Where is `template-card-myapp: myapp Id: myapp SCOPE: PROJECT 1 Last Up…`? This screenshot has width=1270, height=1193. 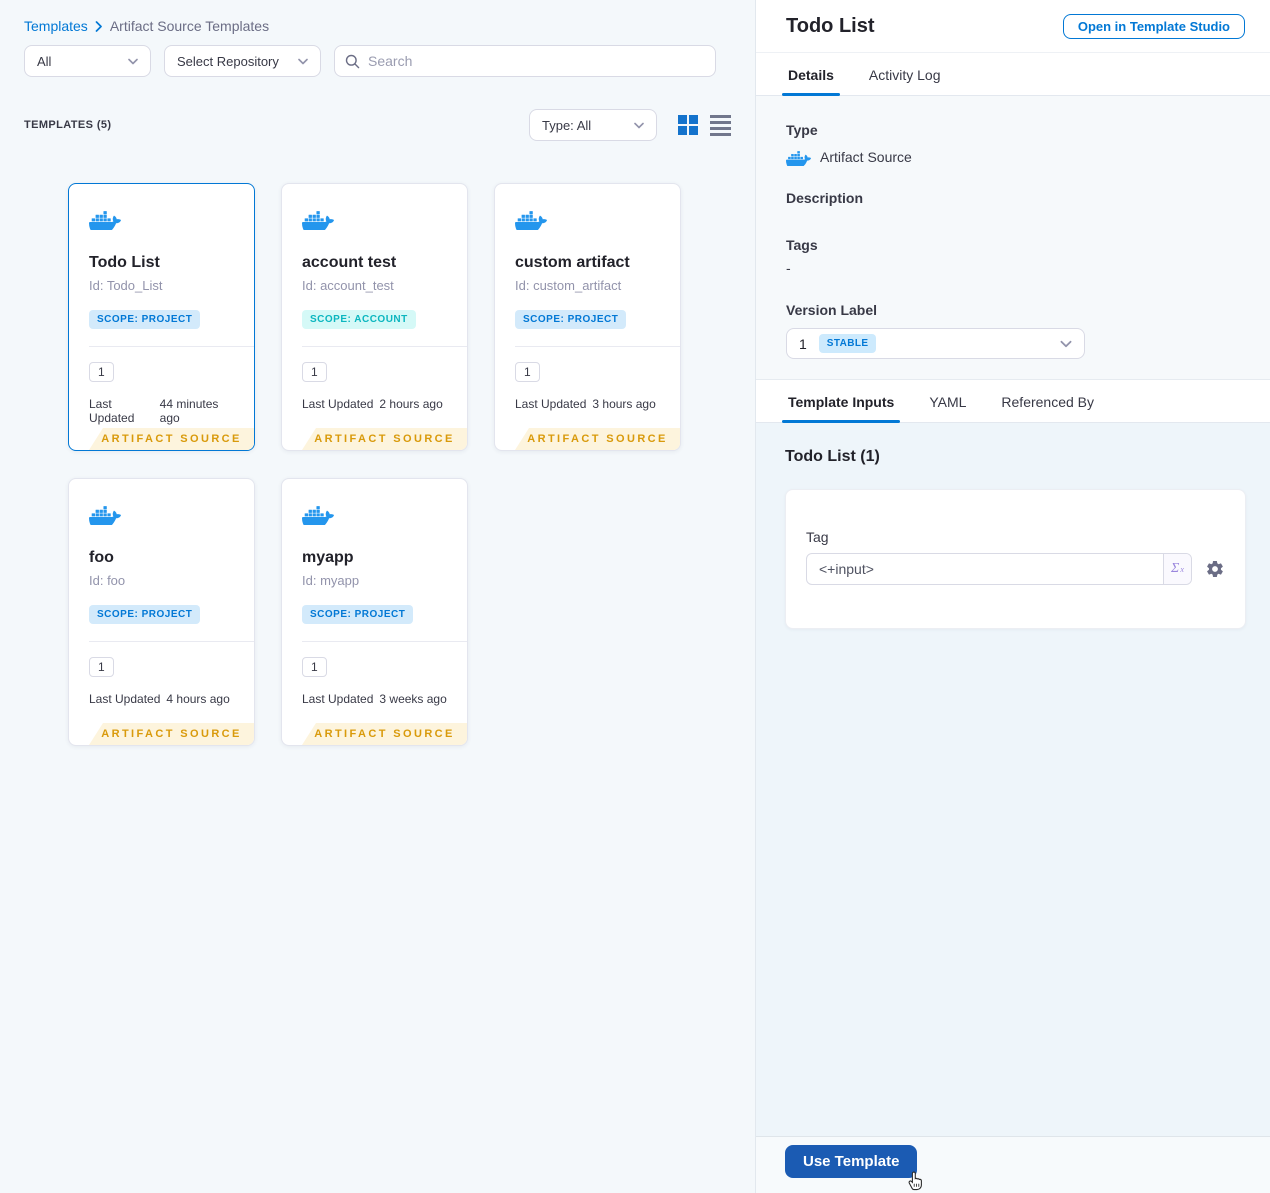
template-card-myapp: myapp Id: myapp SCOPE: PROJECT 1 Last Up… is located at coordinates (374, 612).